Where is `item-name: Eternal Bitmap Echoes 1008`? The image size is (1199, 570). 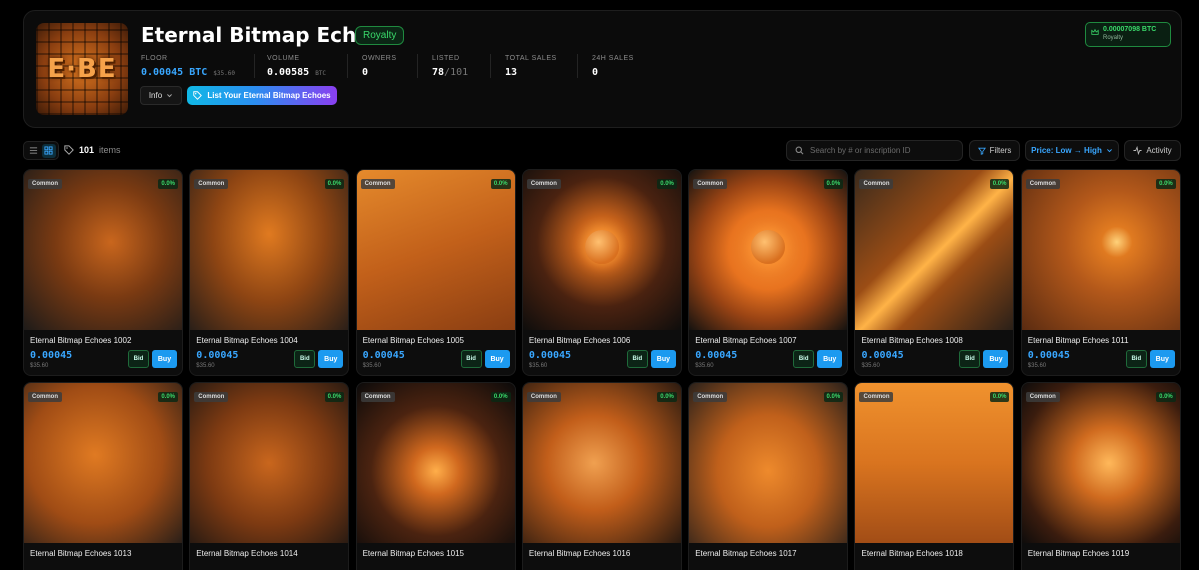 item-name: Eternal Bitmap Echoes 1008 is located at coordinates (912, 340).